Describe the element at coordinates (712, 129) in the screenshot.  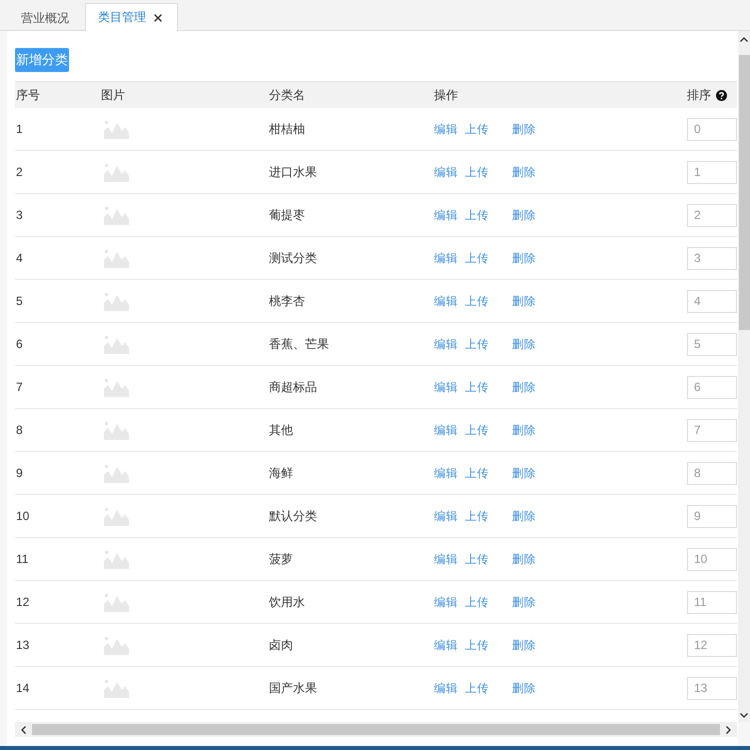
I see `sort-input: 0` at that location.